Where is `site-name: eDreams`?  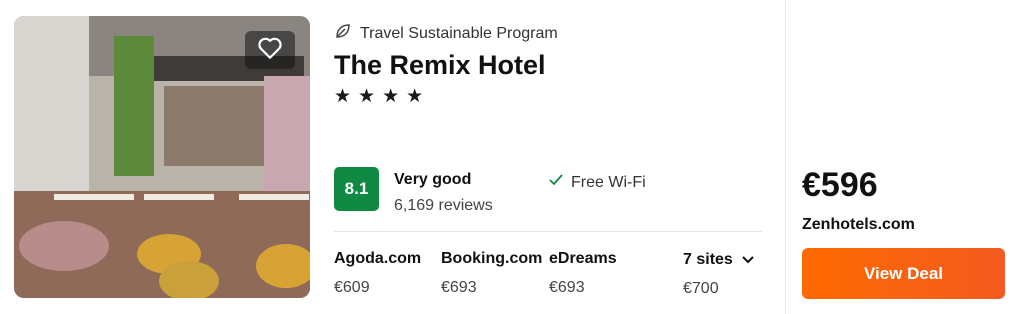
site-name: eDreams is located at coordinates (583, 258).